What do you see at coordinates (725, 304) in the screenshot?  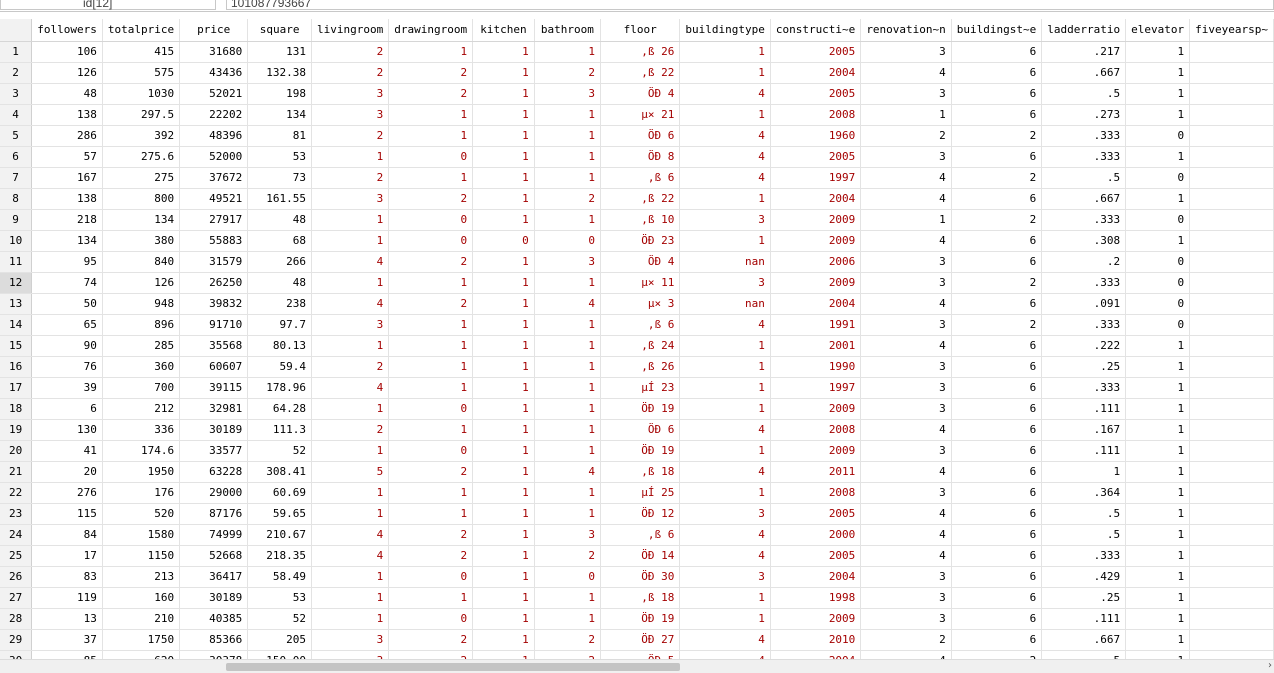 I see `table-cell: nan` at bounding box center [725, 304].